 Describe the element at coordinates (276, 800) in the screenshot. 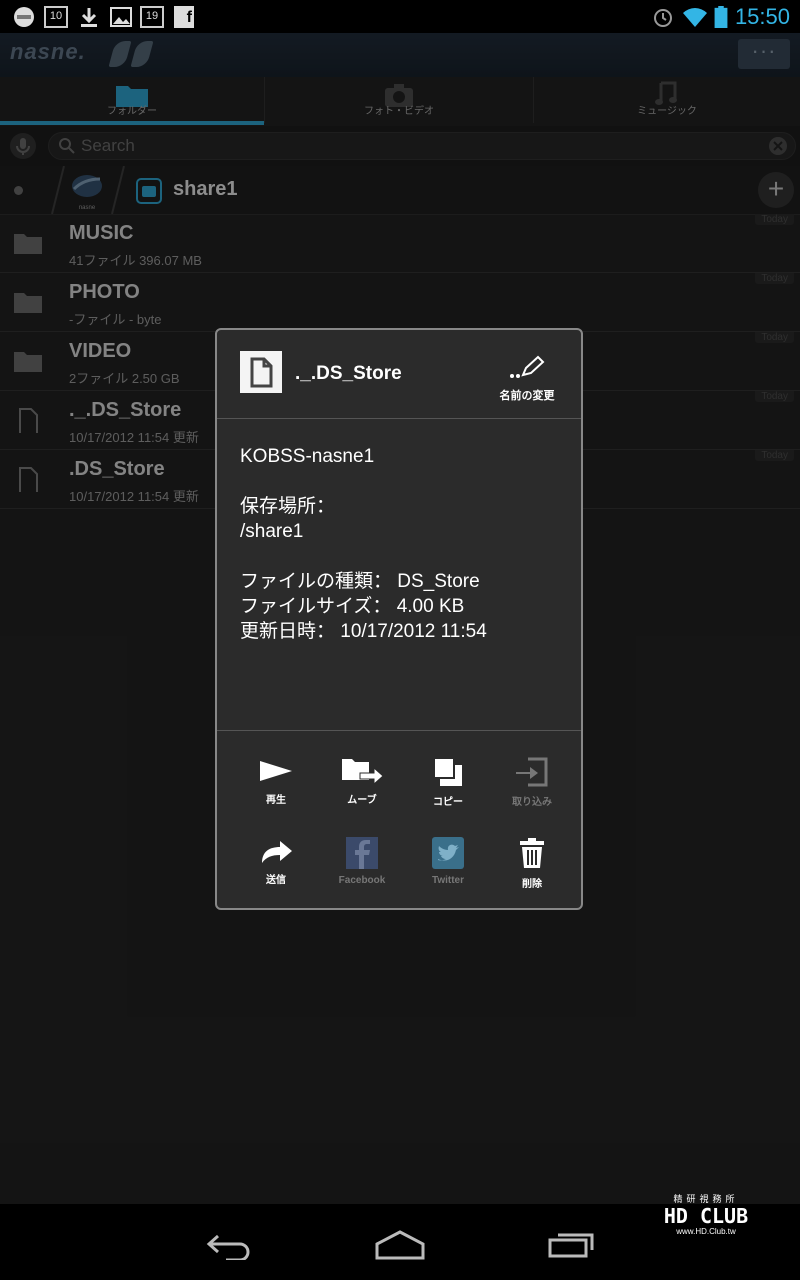

I see `play-label: 再生` at that location.